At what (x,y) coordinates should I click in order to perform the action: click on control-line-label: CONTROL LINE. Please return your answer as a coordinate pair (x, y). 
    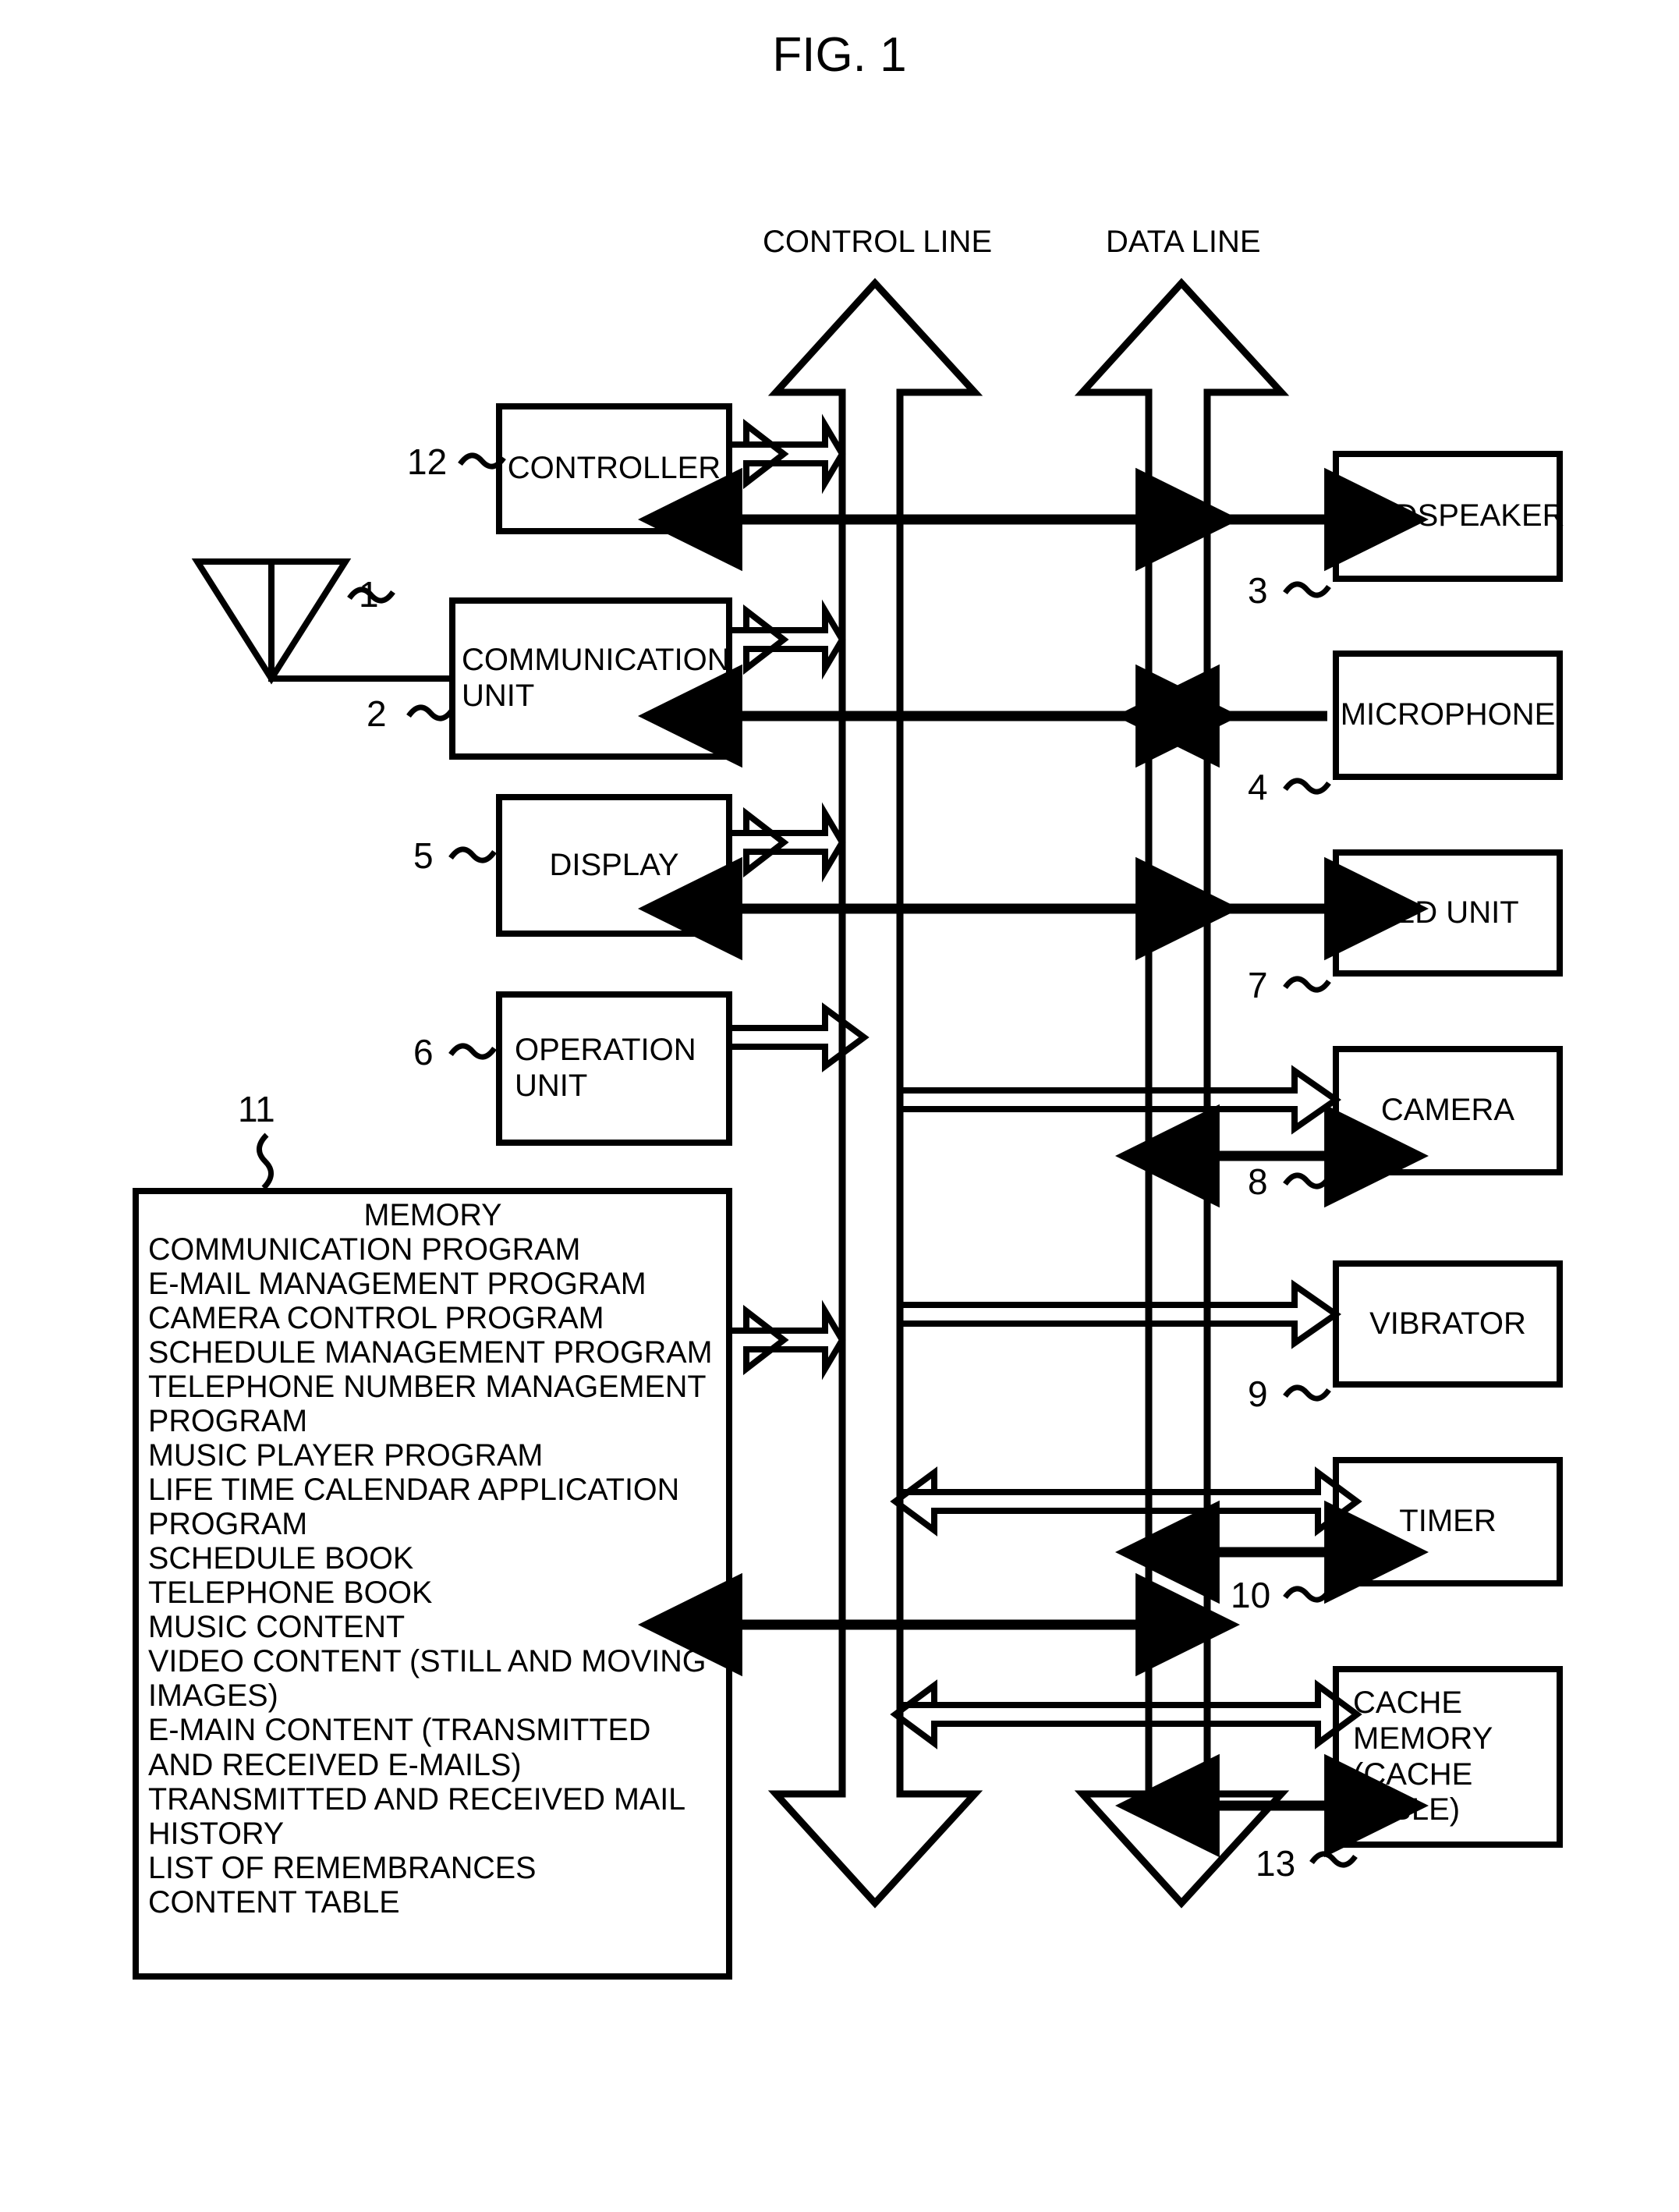
    Looking at the image, I should click on (878, 242).